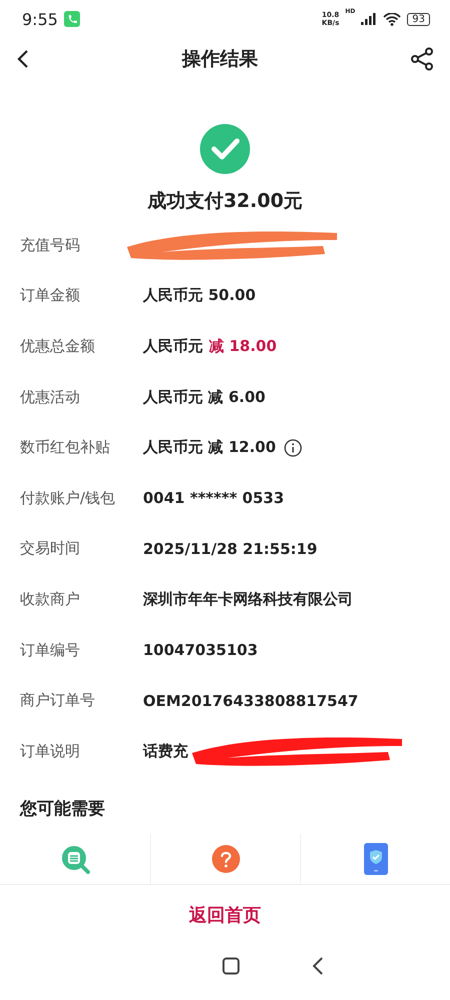 Image resolution: width=450 pixels, height=1000 pixels. I want to click on field-label: 订单编号, so click(50, 650).